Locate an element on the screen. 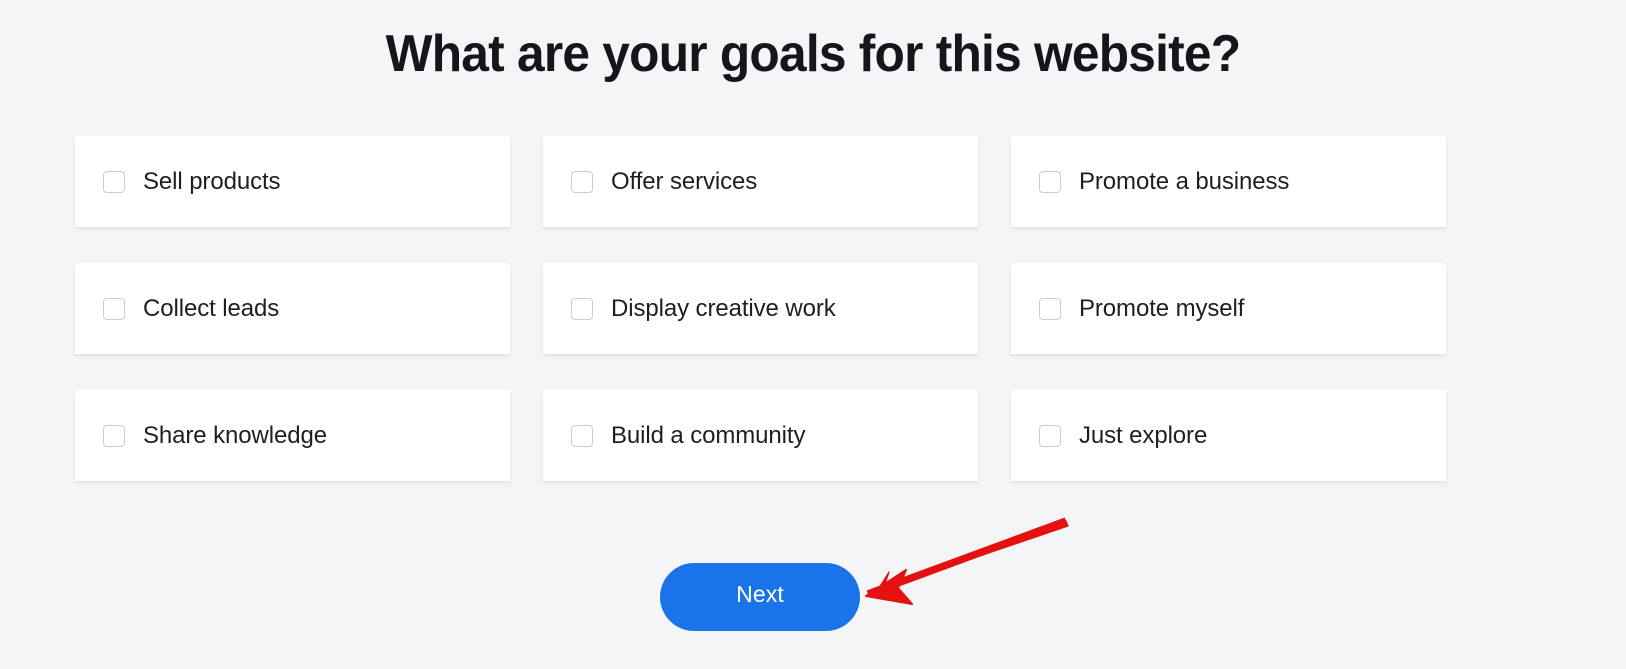 This screenshot has width=1626, height=669. goal-option-label: Just explore is located at coordinates (1143, 435).